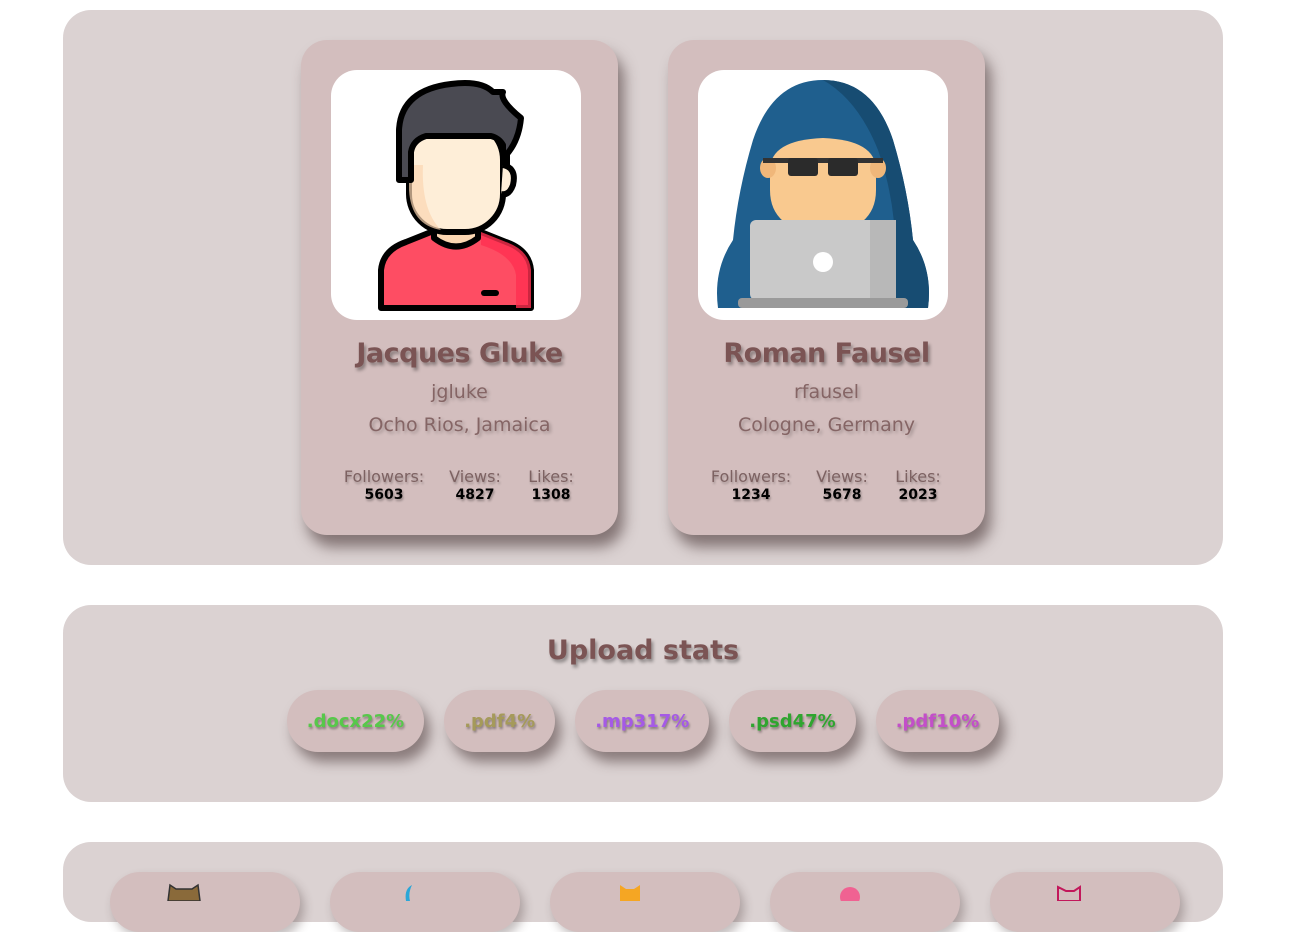  Describe the element at coordinates (500, 721) in the screenshot. I see `upload-stat-pill: .pdf4%` at that location.